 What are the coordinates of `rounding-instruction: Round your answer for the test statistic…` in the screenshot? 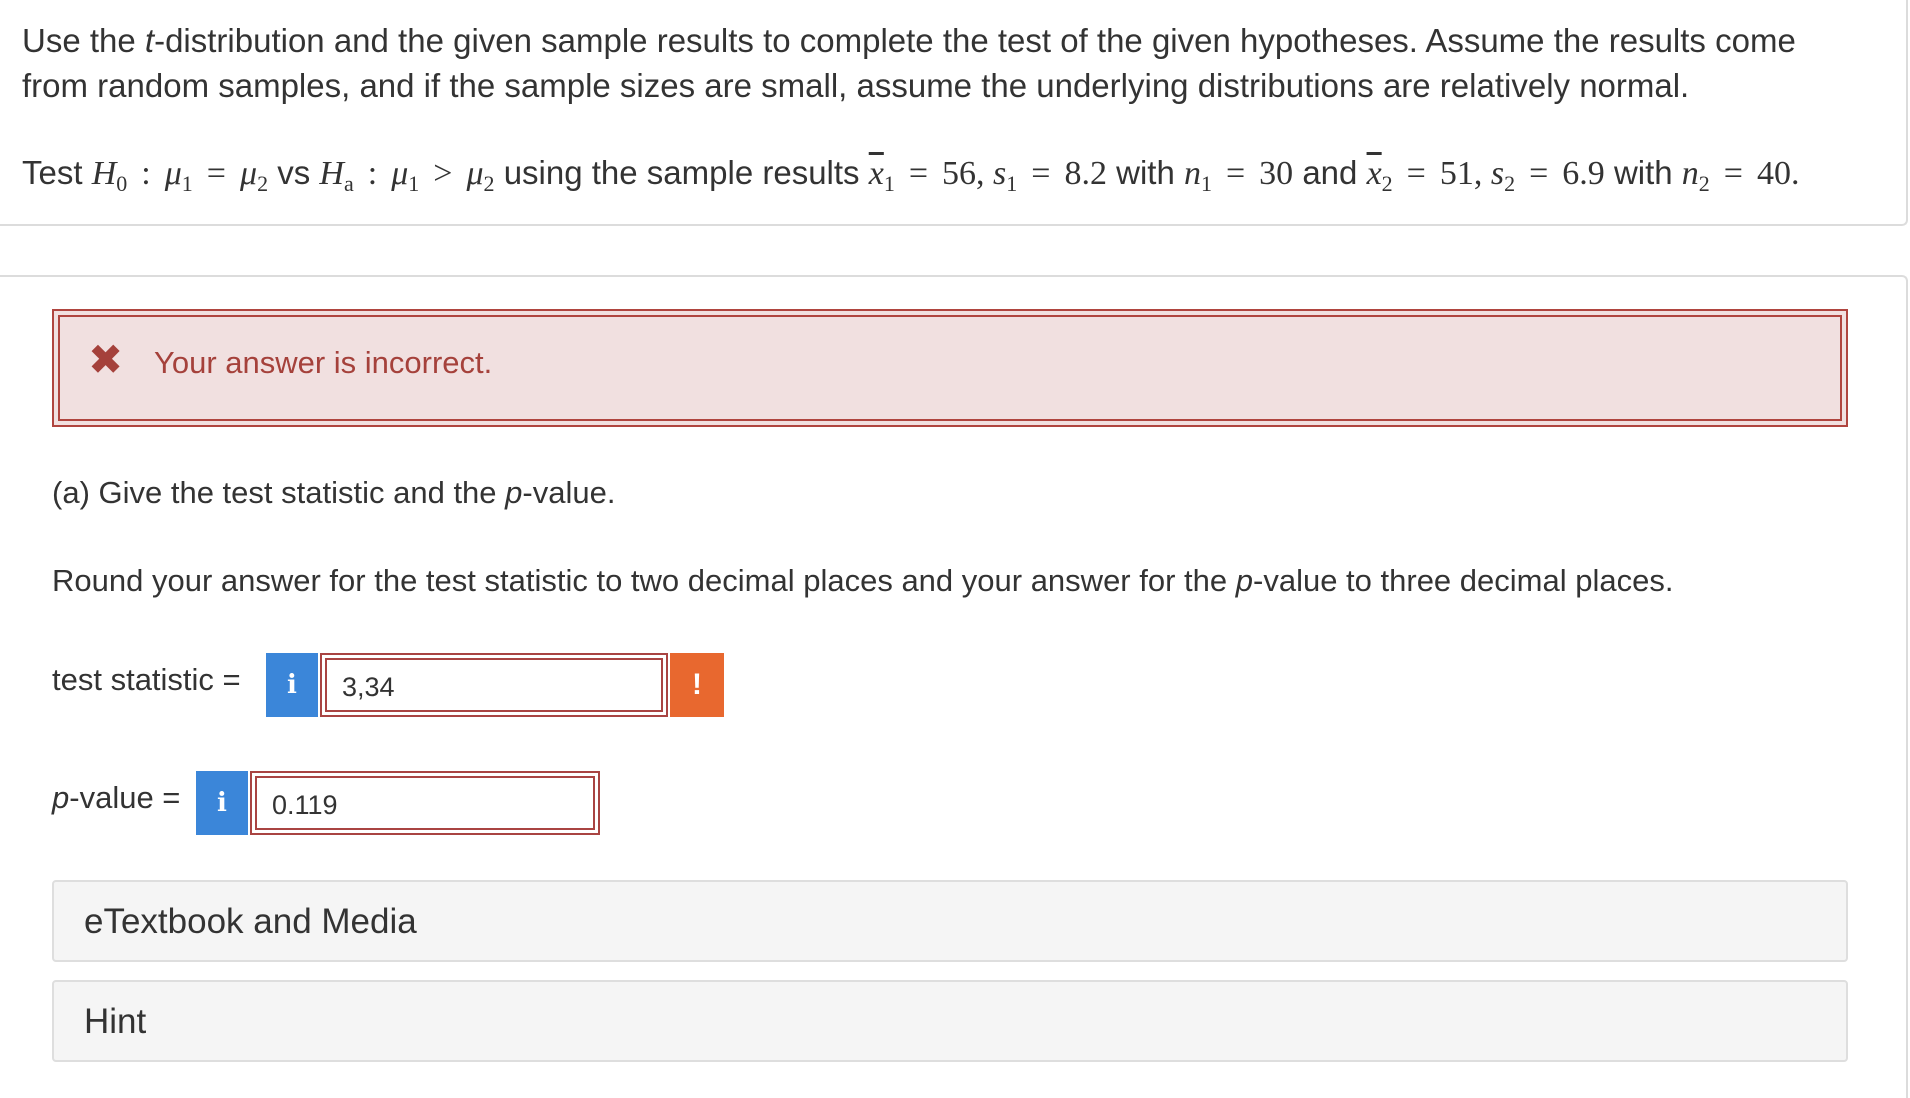 It's located at (863, 580).